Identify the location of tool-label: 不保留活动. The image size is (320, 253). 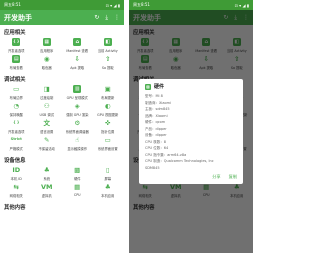
(46, 148).